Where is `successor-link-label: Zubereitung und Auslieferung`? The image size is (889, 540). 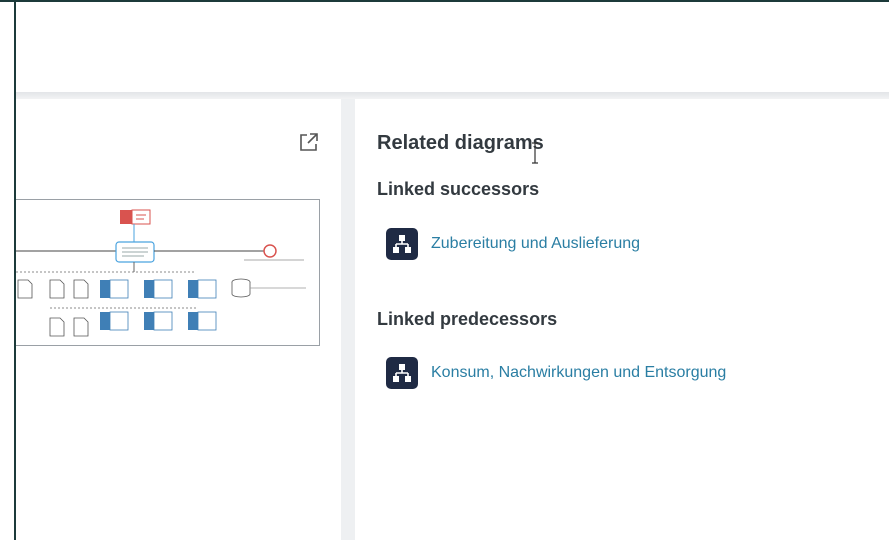 successor-link-label: Zubereitung und Auslieferung is located at coordinates (535, 244).